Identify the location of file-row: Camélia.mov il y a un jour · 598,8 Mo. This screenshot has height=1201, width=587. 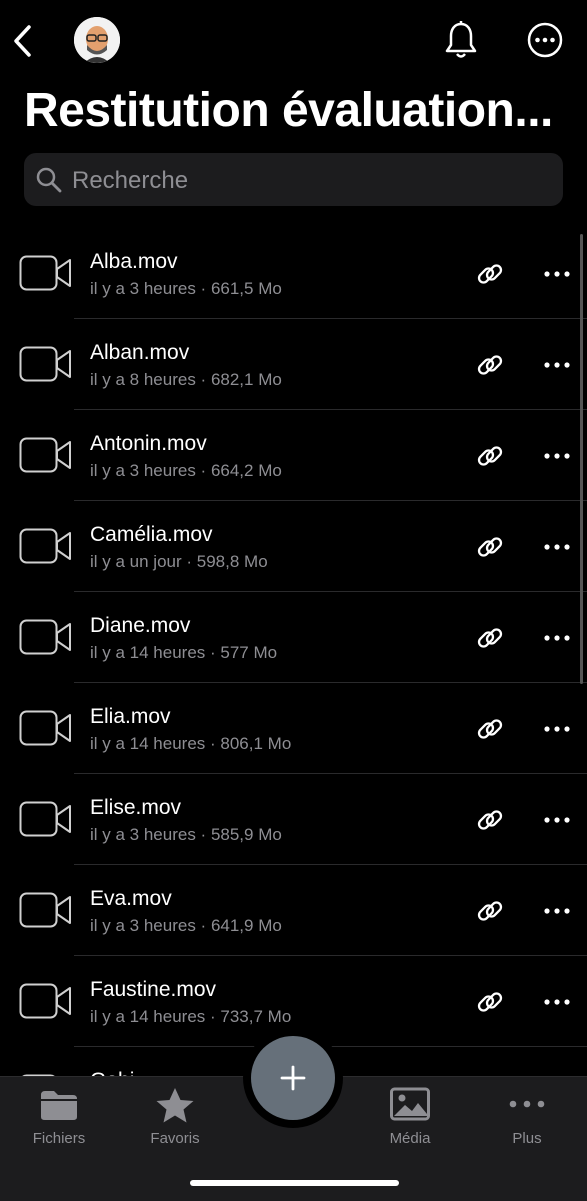
(293, 546).